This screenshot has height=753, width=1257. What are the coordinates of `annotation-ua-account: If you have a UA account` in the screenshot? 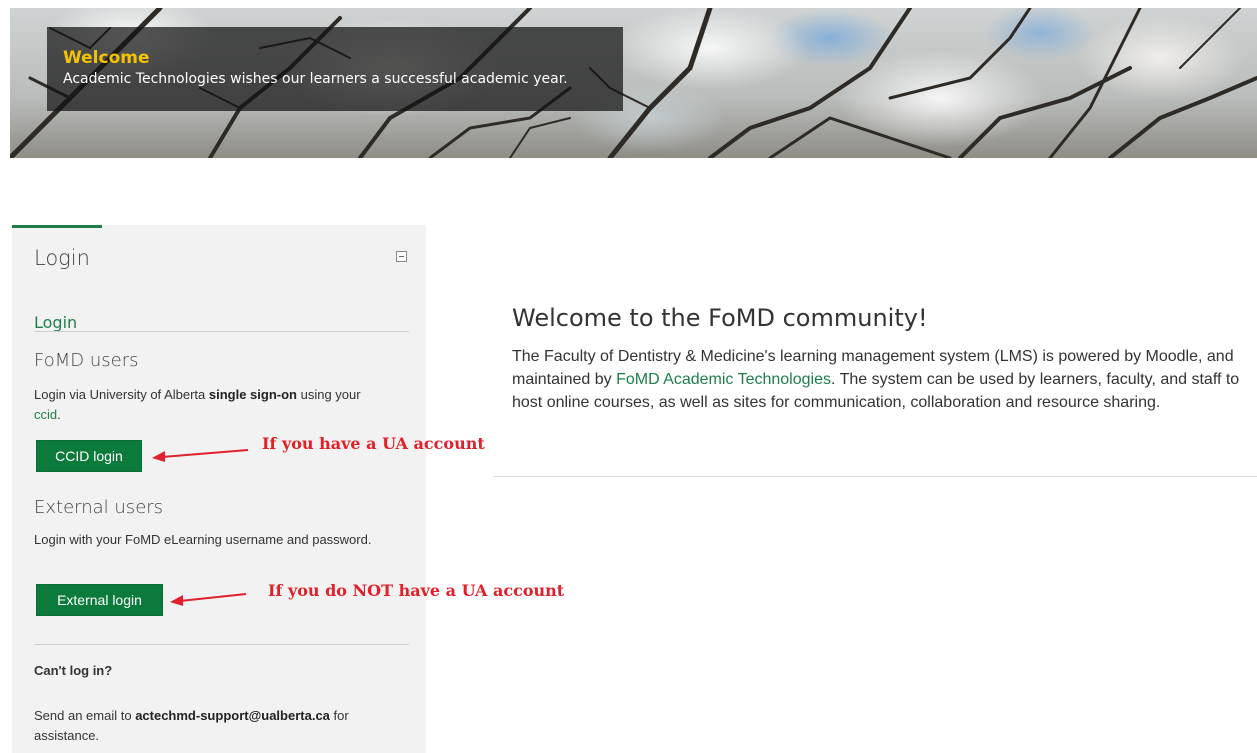 It's located at (373, 443).